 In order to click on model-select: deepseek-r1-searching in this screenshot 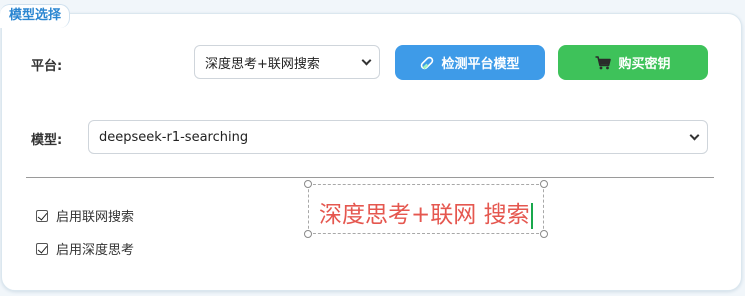, I will do `click(398, 137)`.